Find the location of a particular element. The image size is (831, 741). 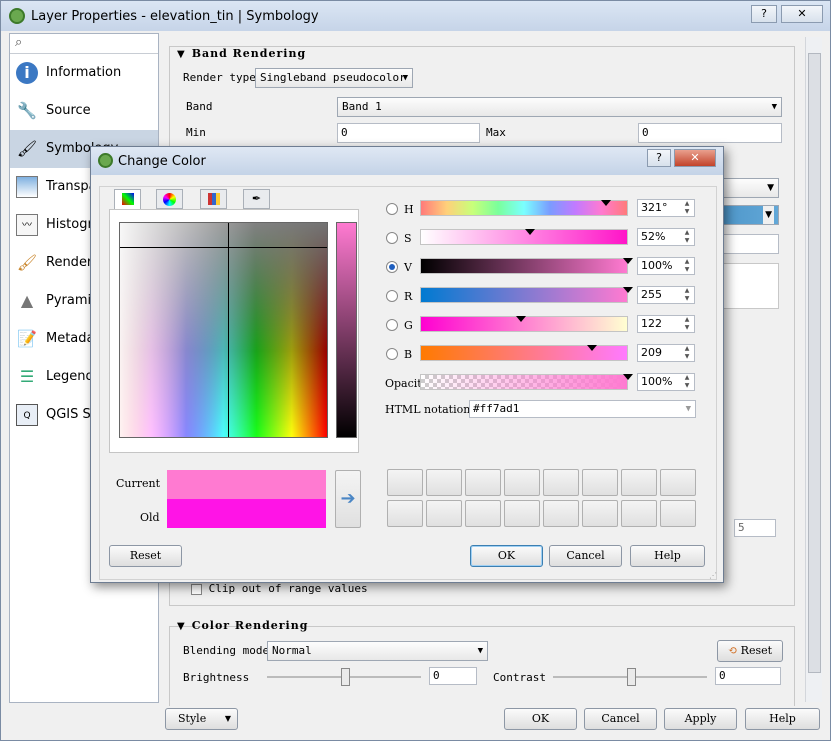

b-spinbox: 209 ▲ ▼ is located at coordinates (666, 353).